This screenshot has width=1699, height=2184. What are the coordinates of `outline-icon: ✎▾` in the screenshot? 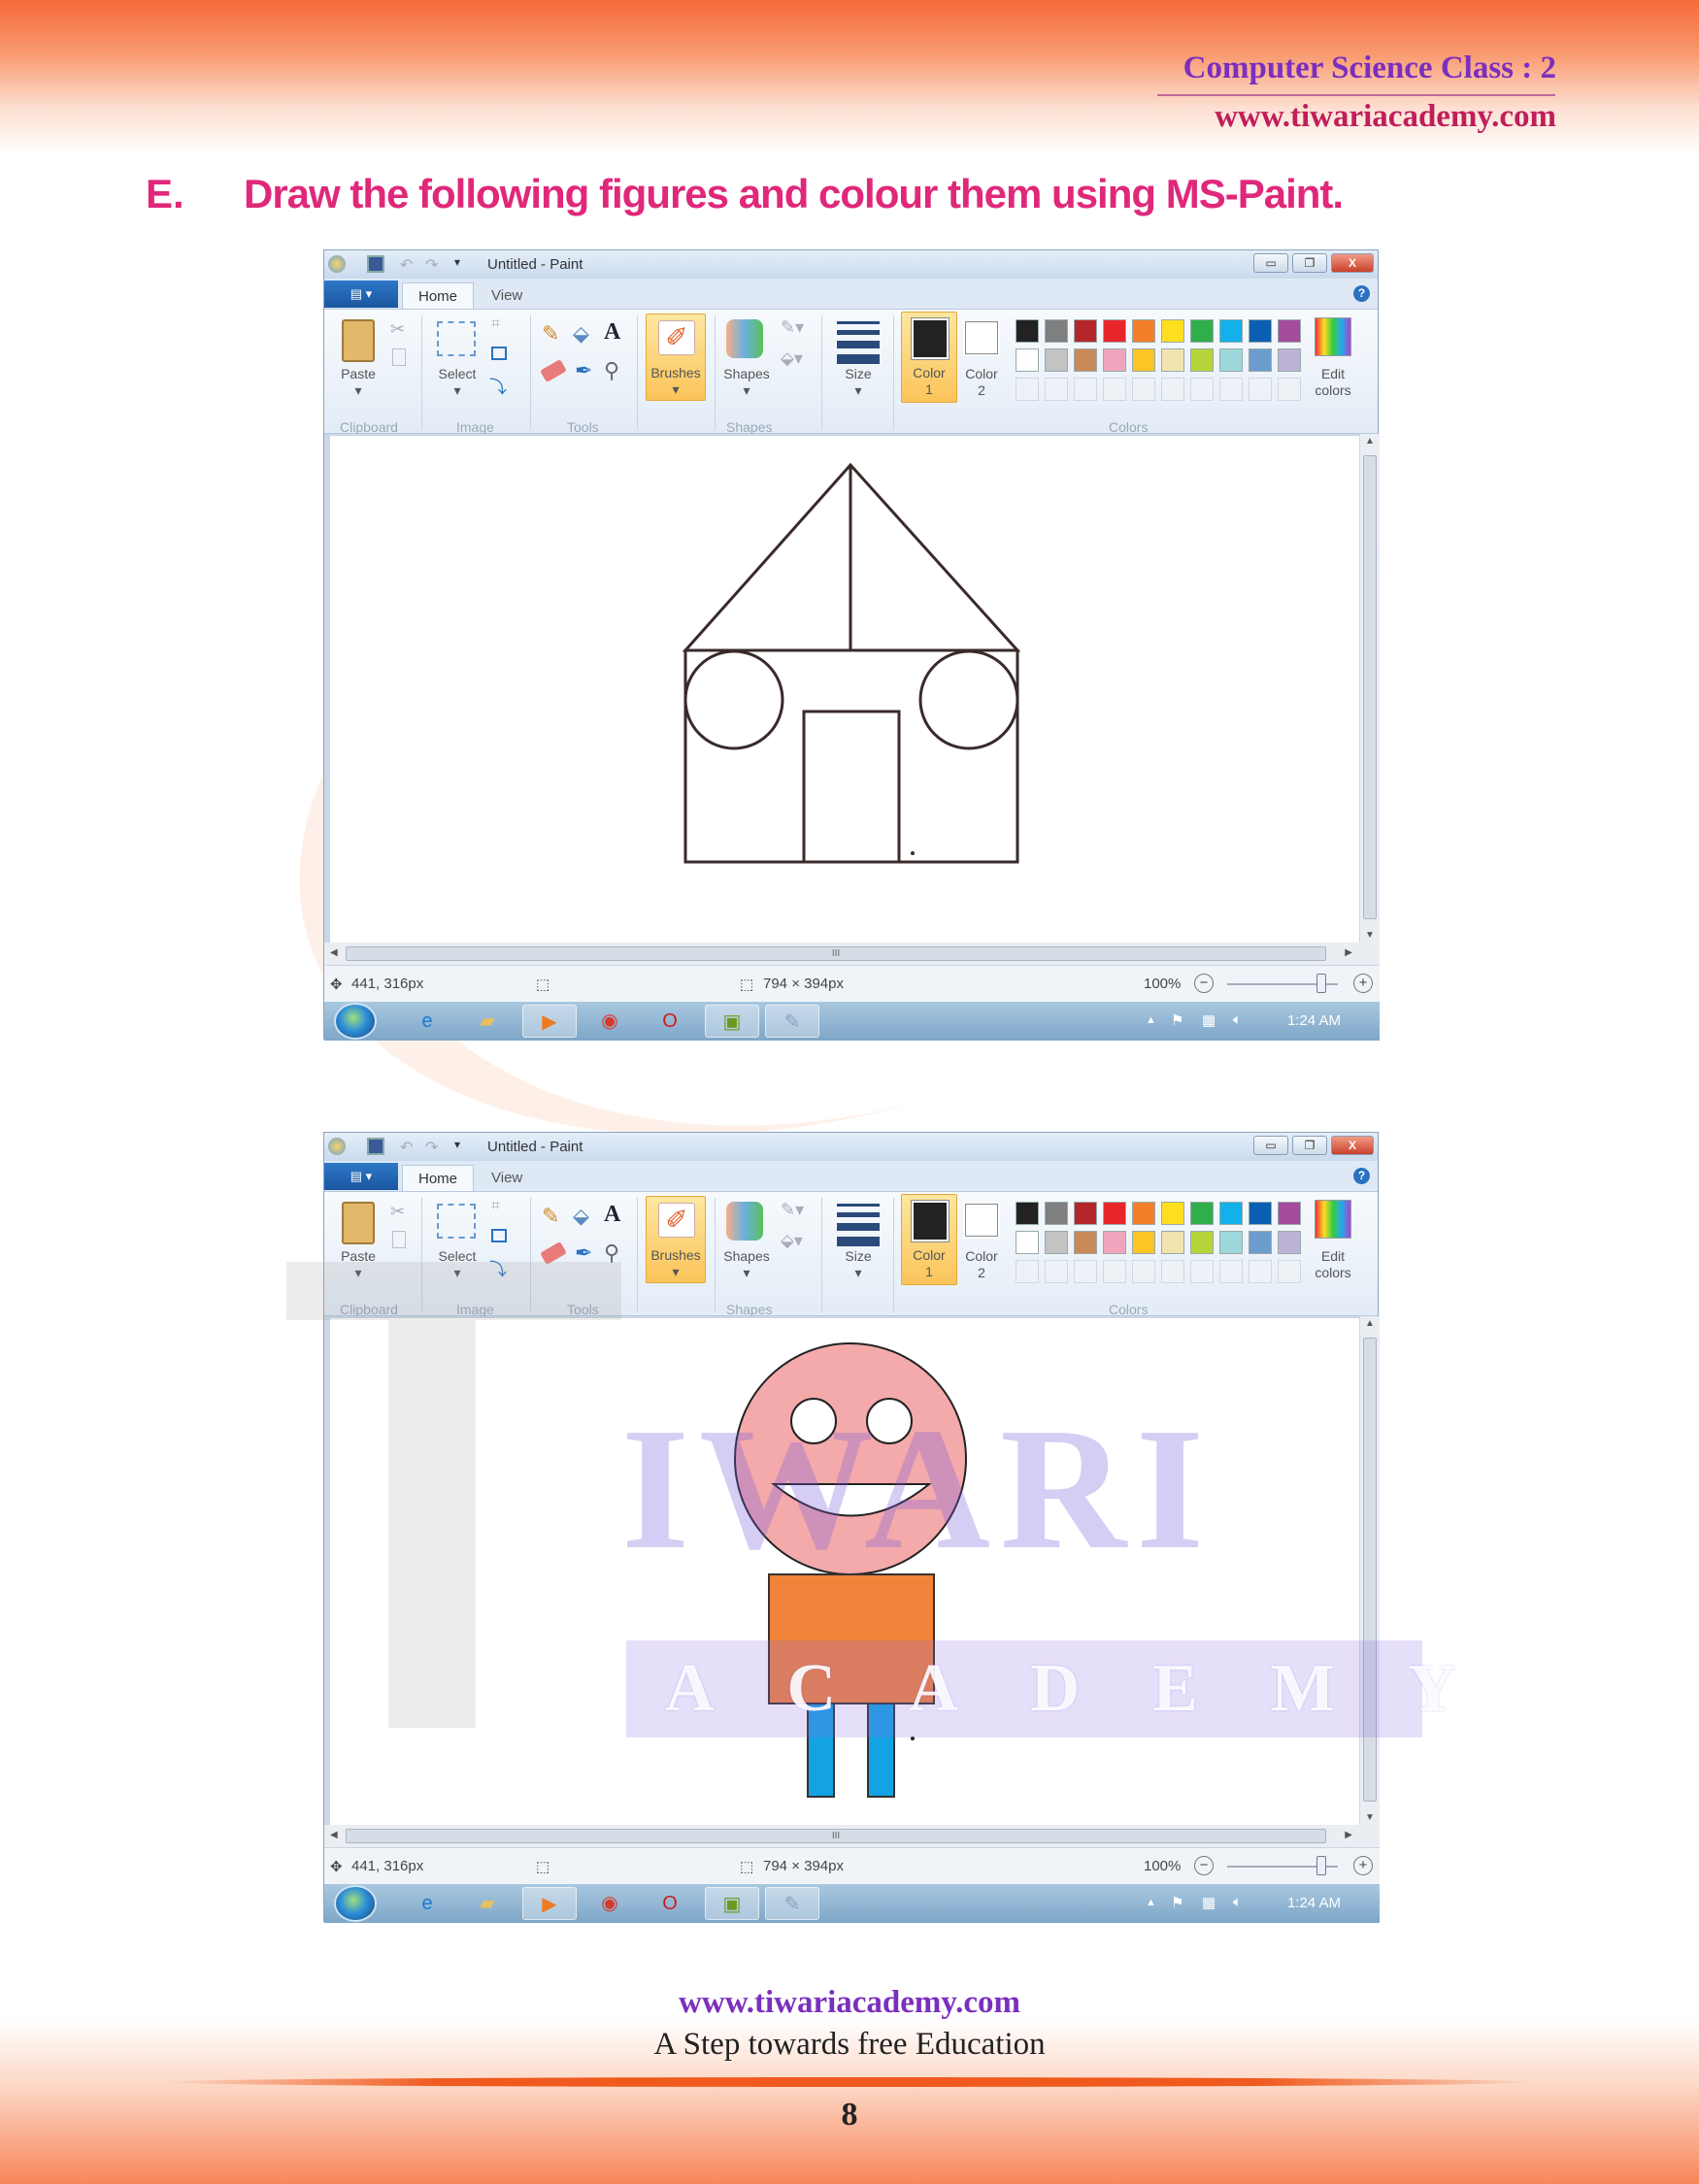 It's located at (792, 327).